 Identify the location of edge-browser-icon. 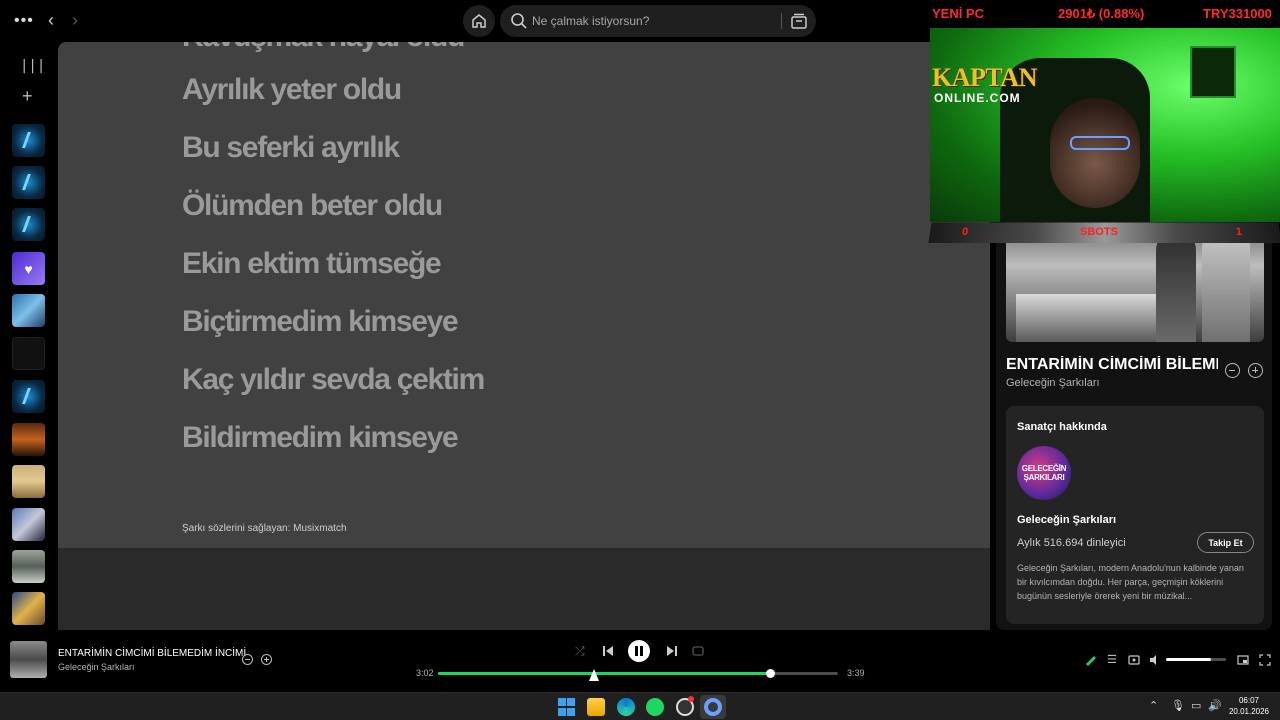
(626, 707).